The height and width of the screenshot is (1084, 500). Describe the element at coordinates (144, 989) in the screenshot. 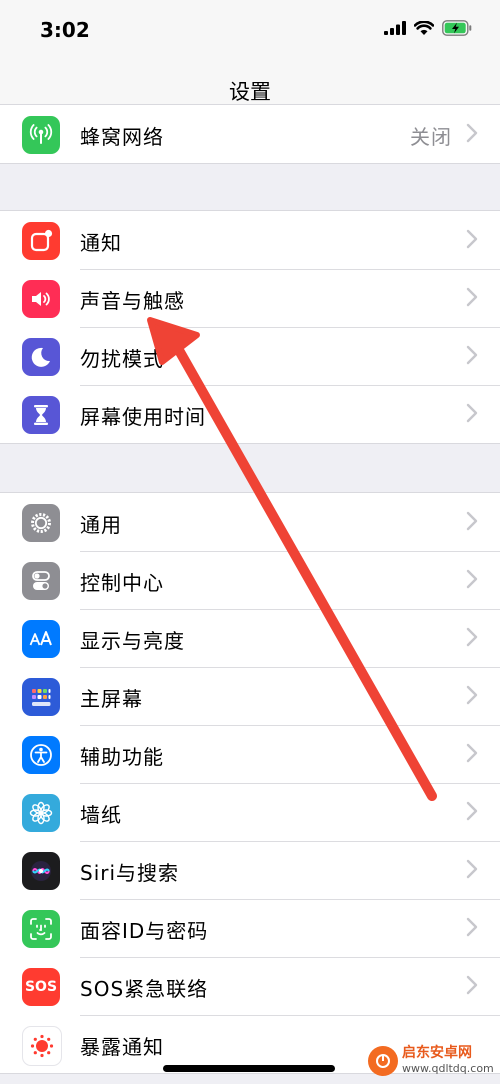

I see `settings-row-label: SOS紧急联络` at that location.